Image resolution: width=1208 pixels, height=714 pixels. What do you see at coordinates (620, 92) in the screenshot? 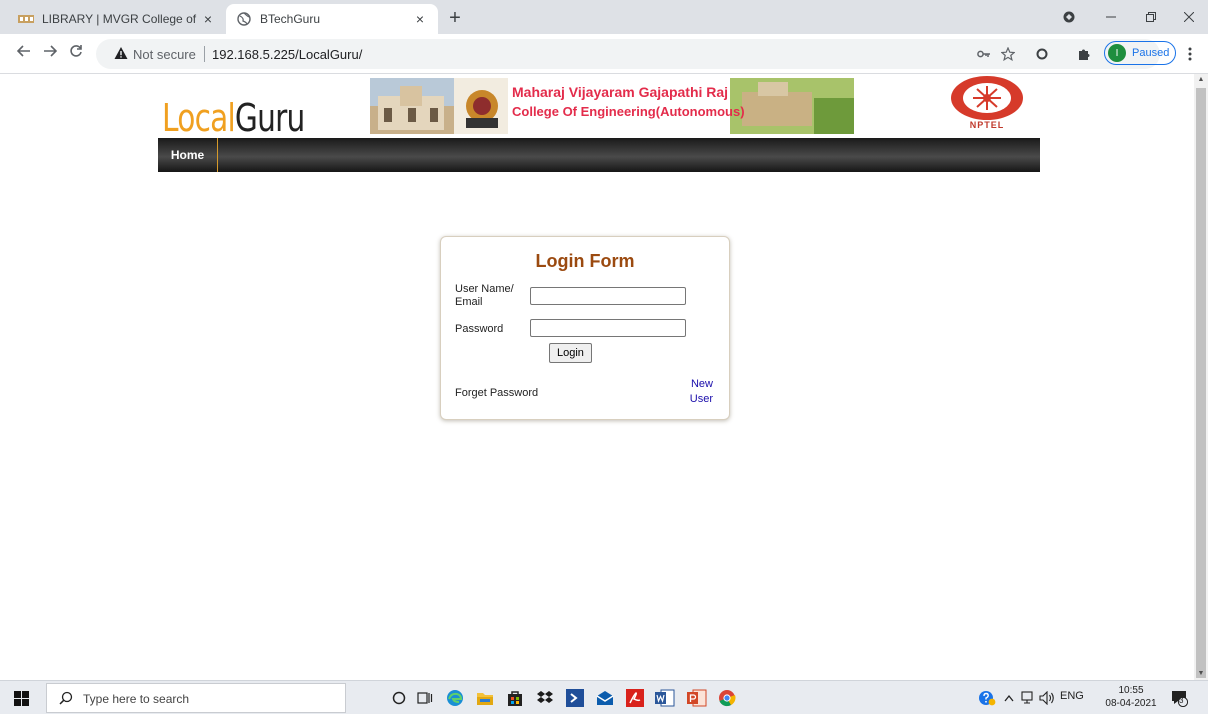
I see `banner-title: Maharaj Vijayaram Gajapathi Raj` at bounding box center [620, 92].